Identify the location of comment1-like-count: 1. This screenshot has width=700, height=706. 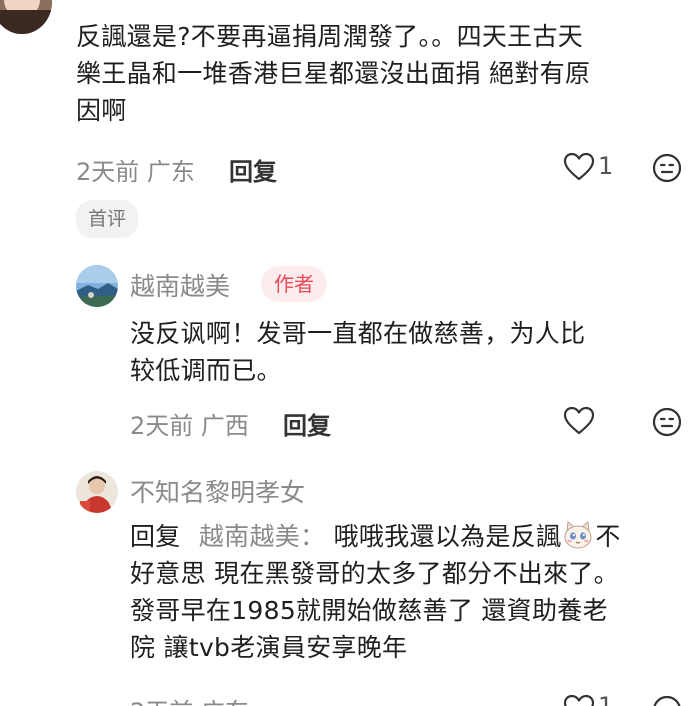
(606, 166).